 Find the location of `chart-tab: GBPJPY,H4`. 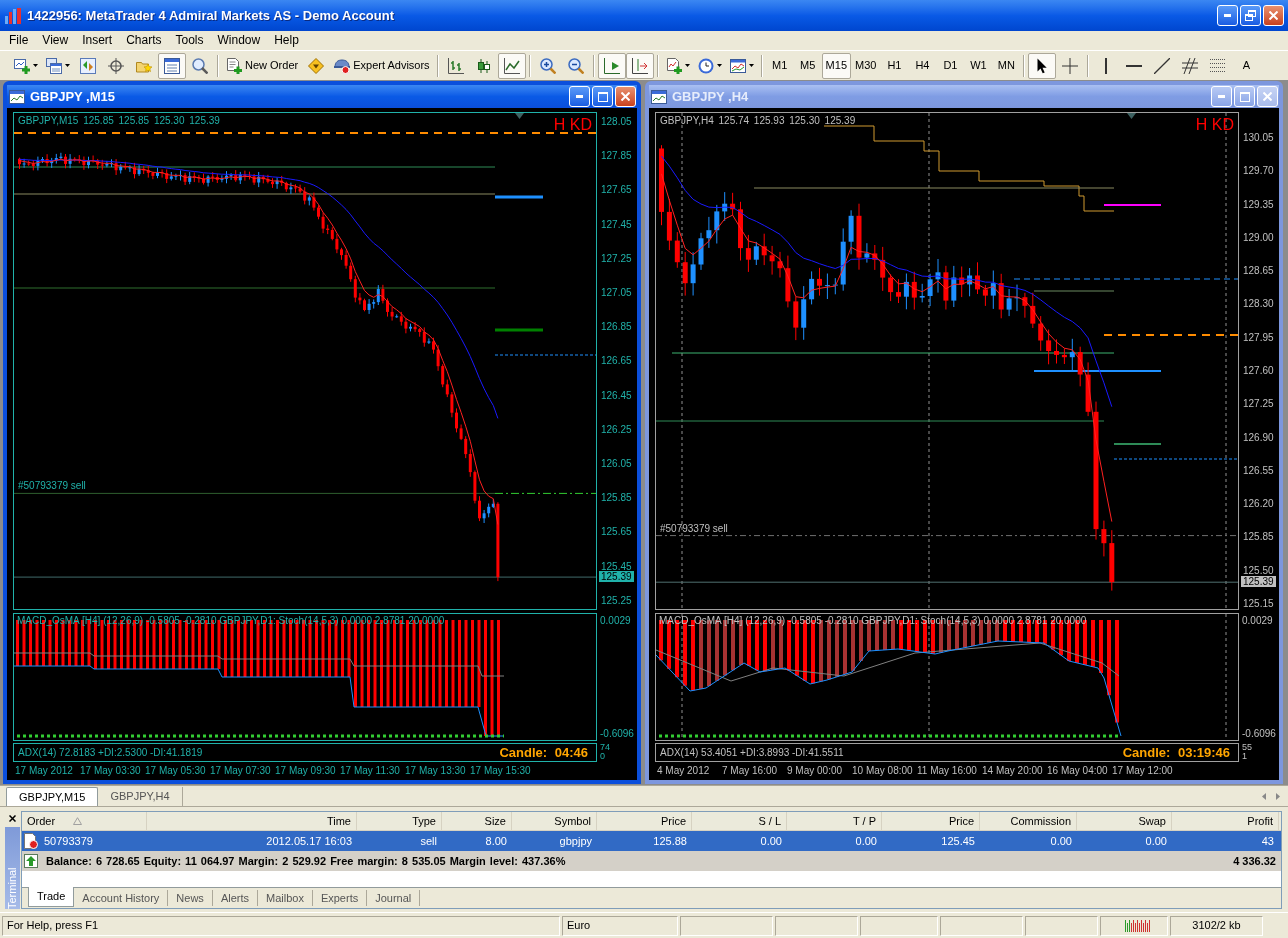

chart-tab: GBPJPY,H4 is located at coordinates (140, 796).